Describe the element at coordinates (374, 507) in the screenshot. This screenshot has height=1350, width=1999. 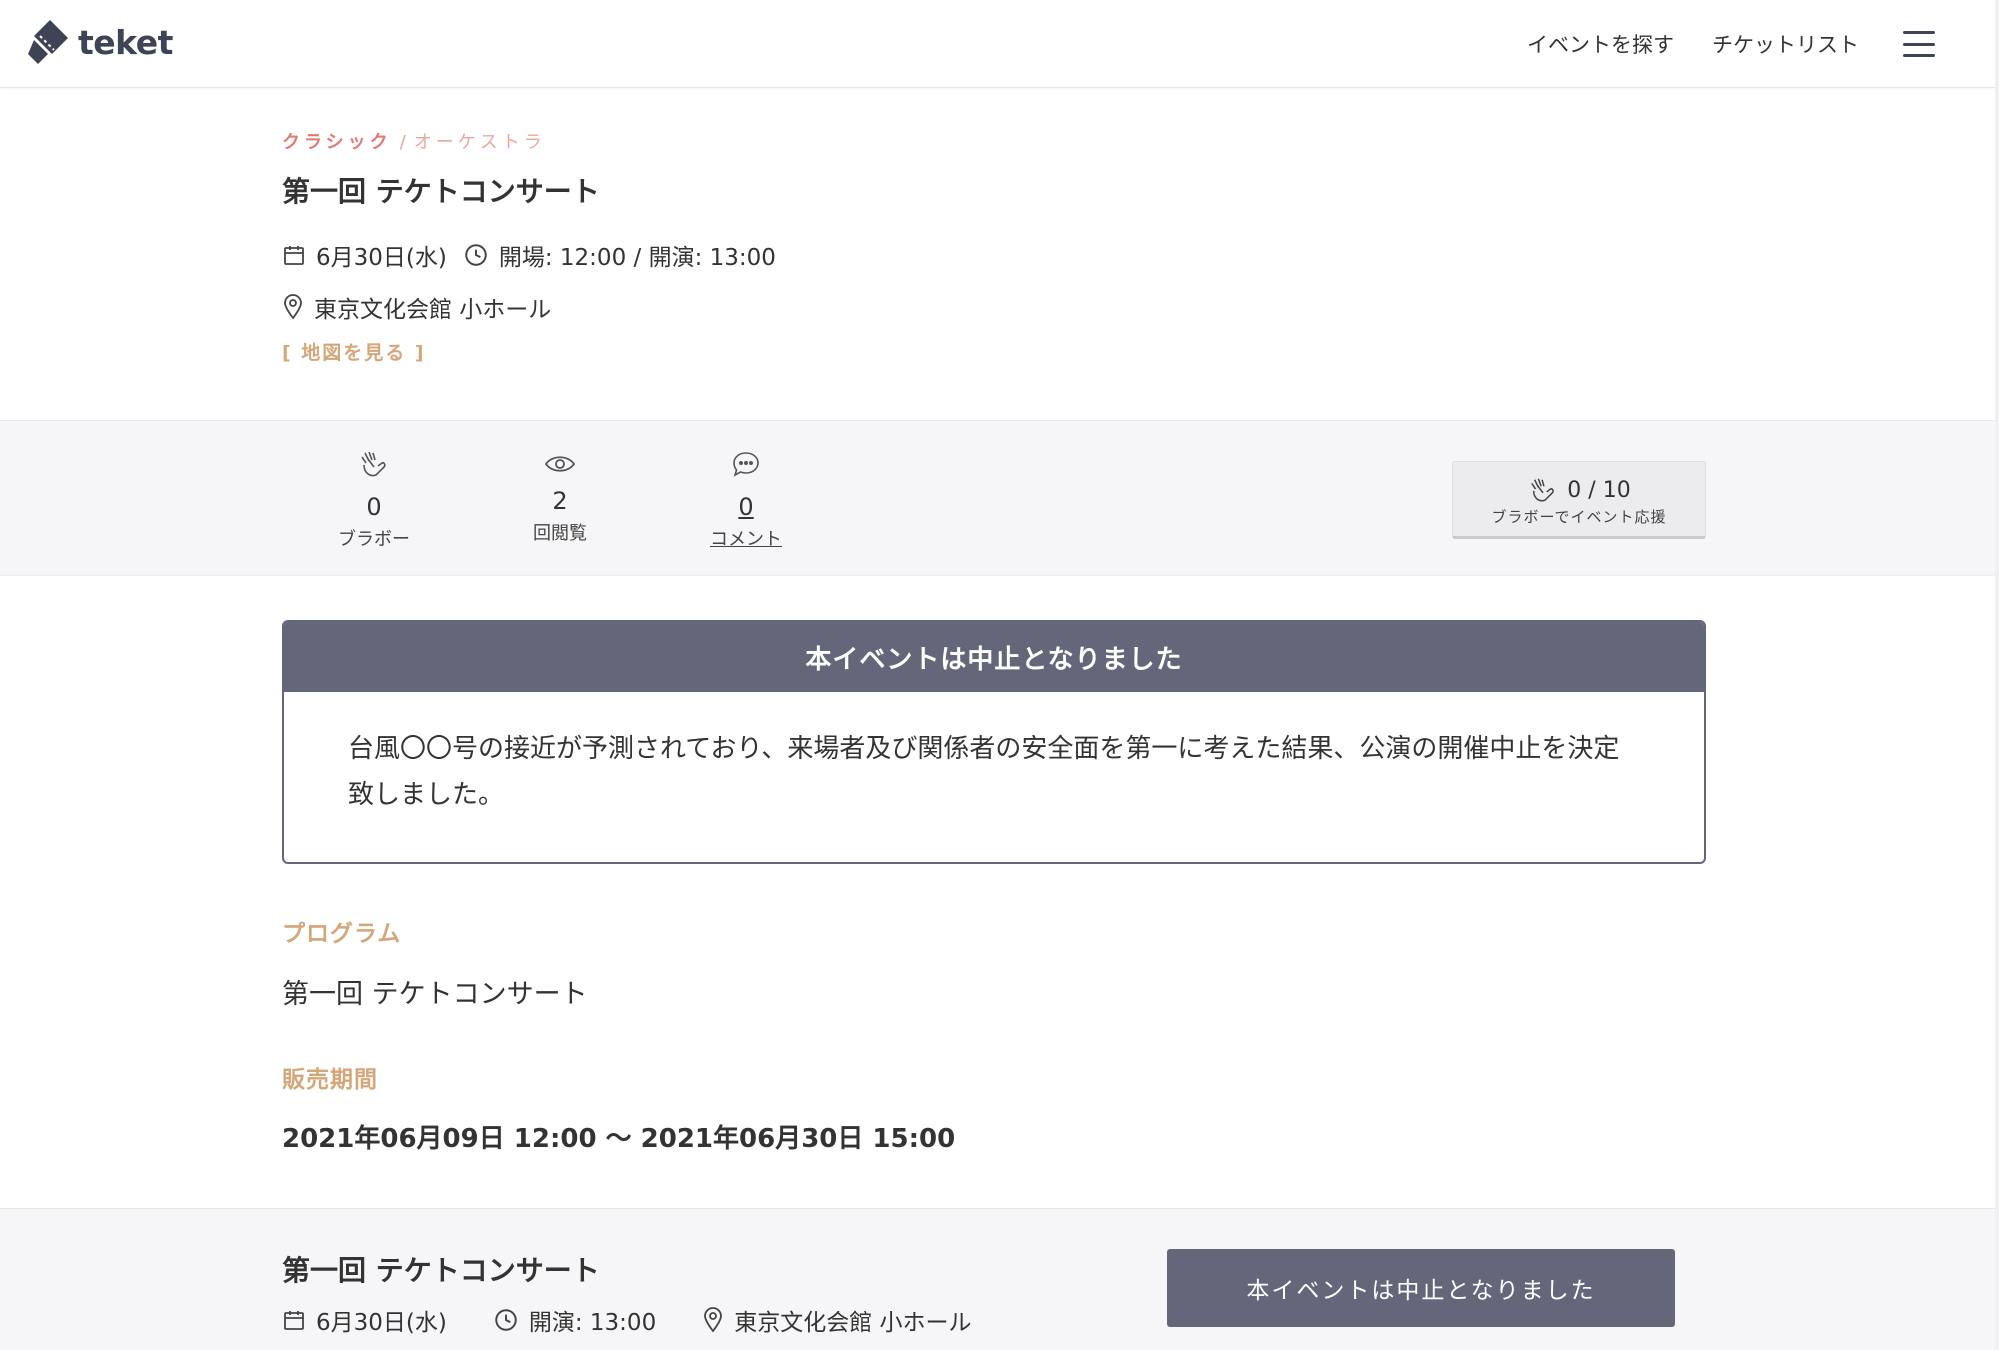
I see `bravo-count: 0` at that location.